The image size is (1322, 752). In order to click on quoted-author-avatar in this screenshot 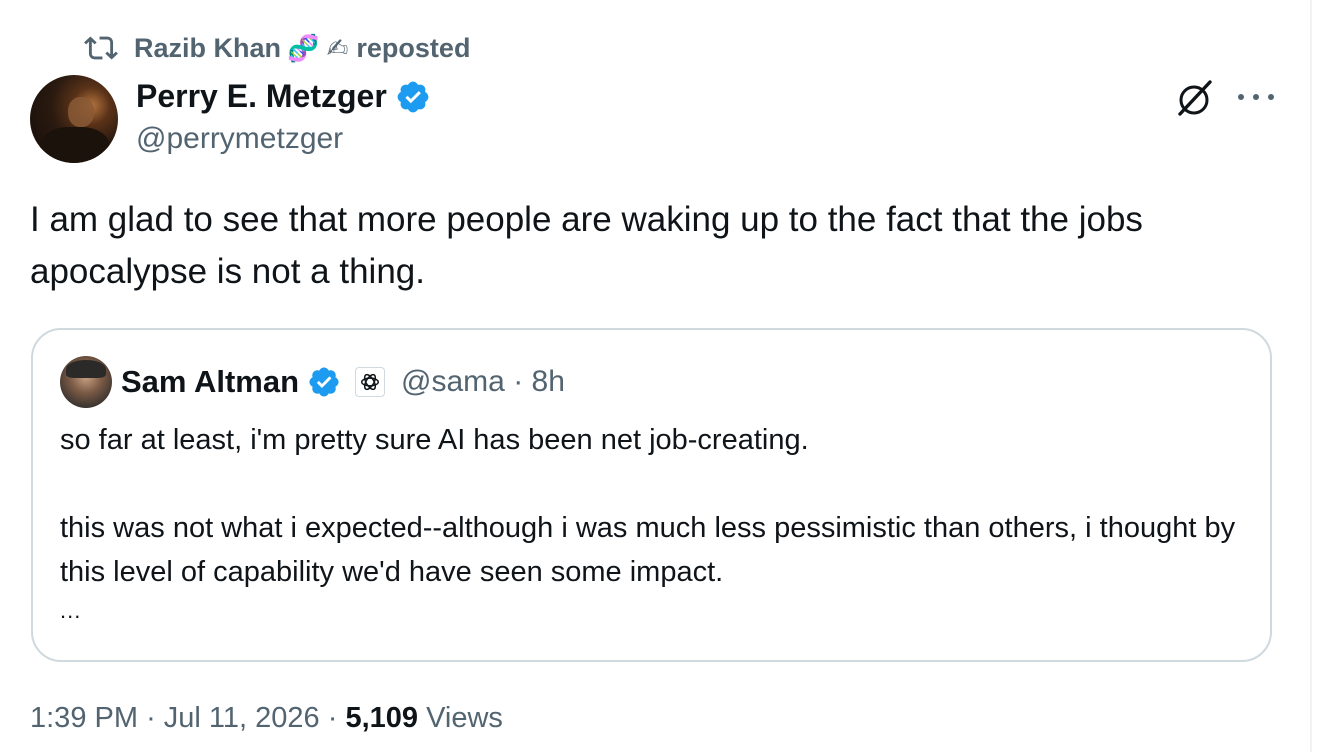, I will do `click(86, 382)`.